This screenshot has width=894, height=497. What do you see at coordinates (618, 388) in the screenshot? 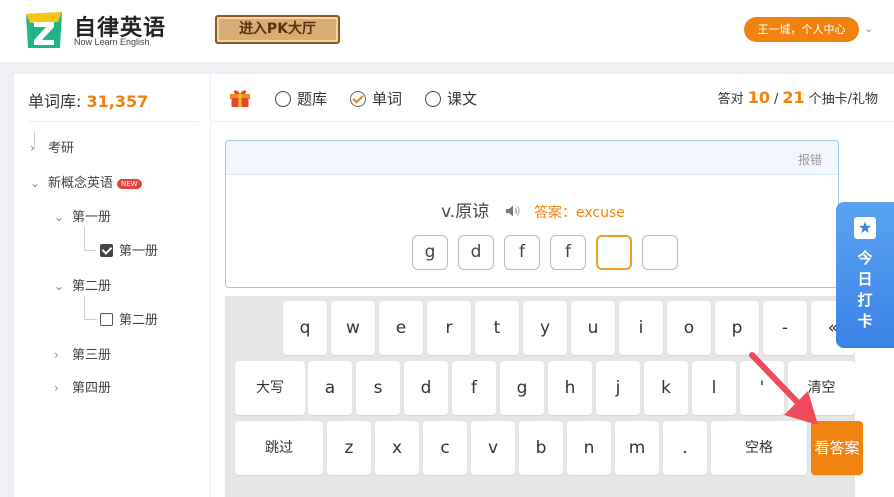
I see `key-j: j` at bounding box center [618, 388].